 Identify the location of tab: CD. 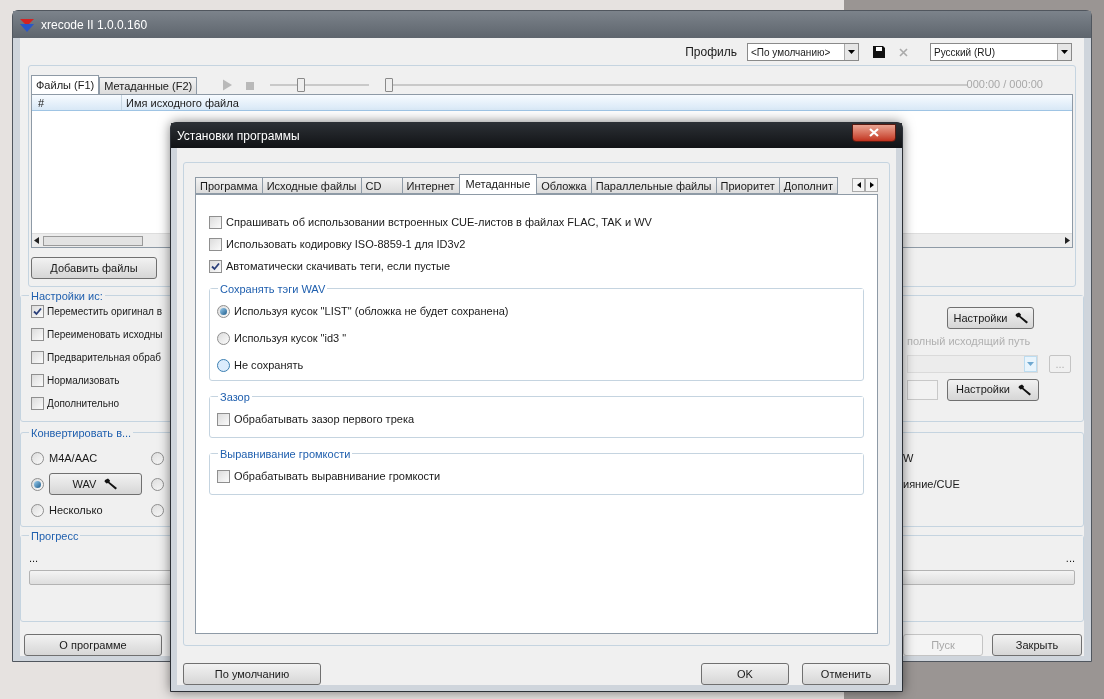
(381, 185).